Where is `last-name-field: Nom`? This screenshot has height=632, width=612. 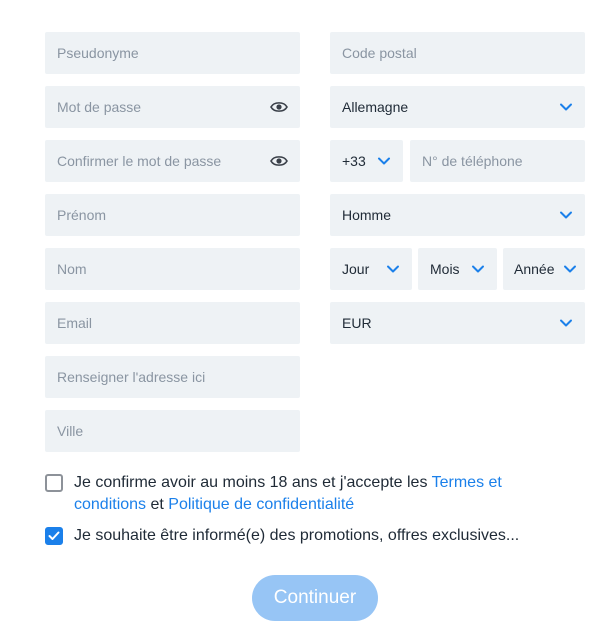 last-name-field: Nom is located at coordinates (172, 269).